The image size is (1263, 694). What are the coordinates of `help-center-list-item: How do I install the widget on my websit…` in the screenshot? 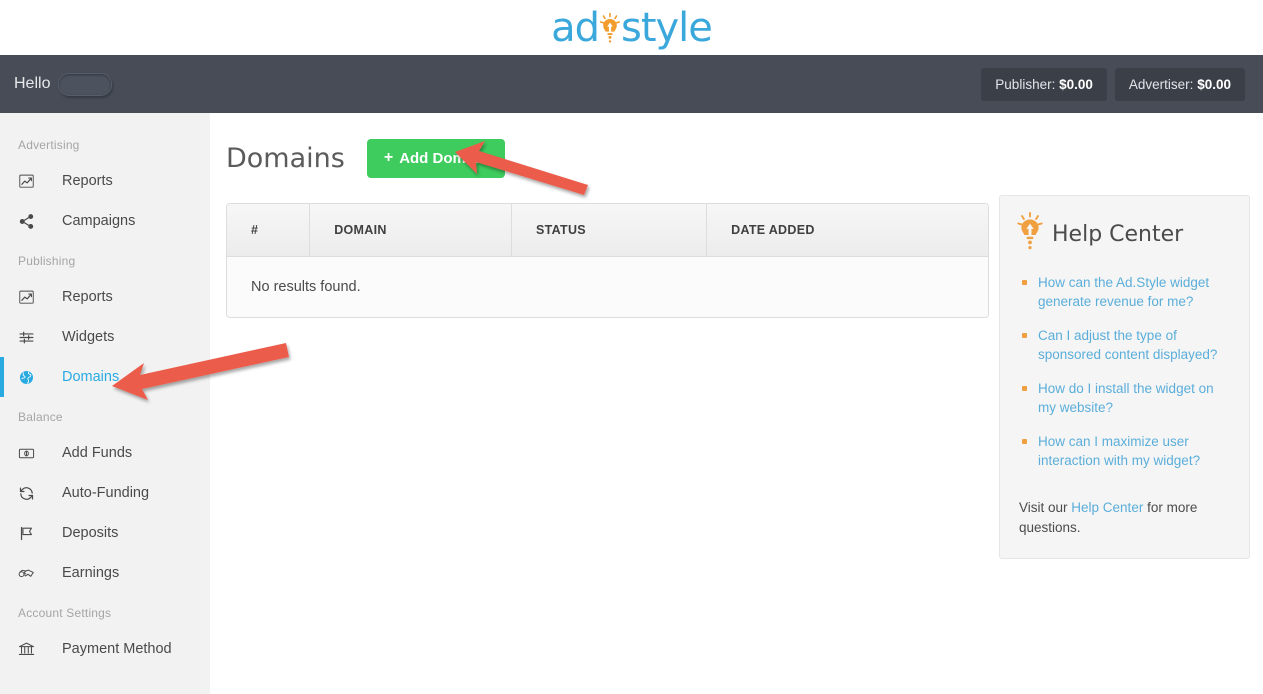 It's located at (1124, 398).